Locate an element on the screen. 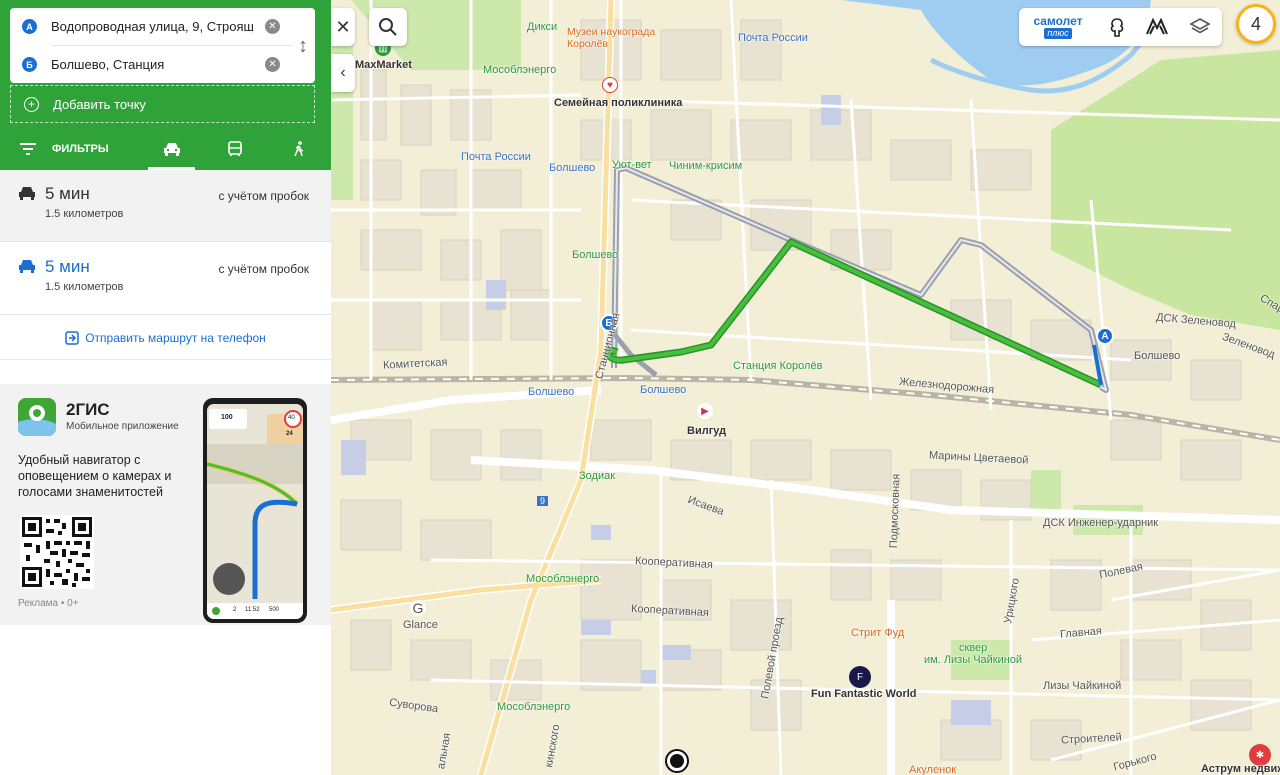 Image resolution: width=1280 pixels, height=775 pixels. bus-icon is located at coordinates (235, 148).